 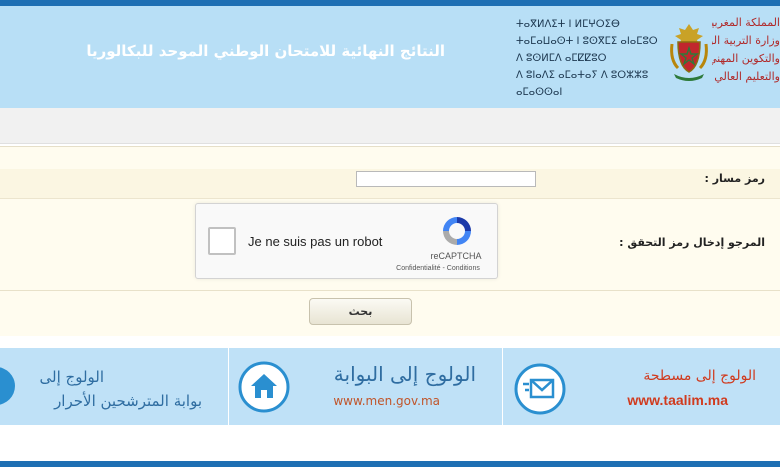 What do you see at coordinates (390, 464) in the screenshot?
I see `footer-bar` at bounding box center [390, 464].